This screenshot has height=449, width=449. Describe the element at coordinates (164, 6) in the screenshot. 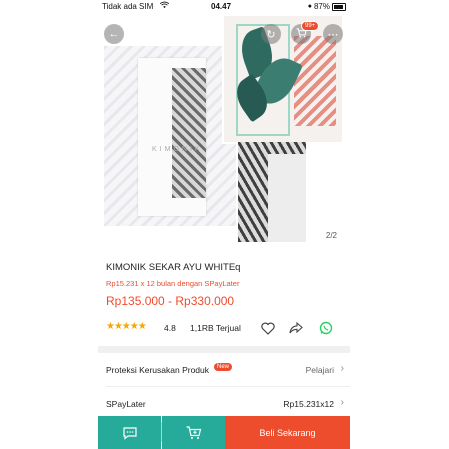

I see `wifi-icon` at that location.